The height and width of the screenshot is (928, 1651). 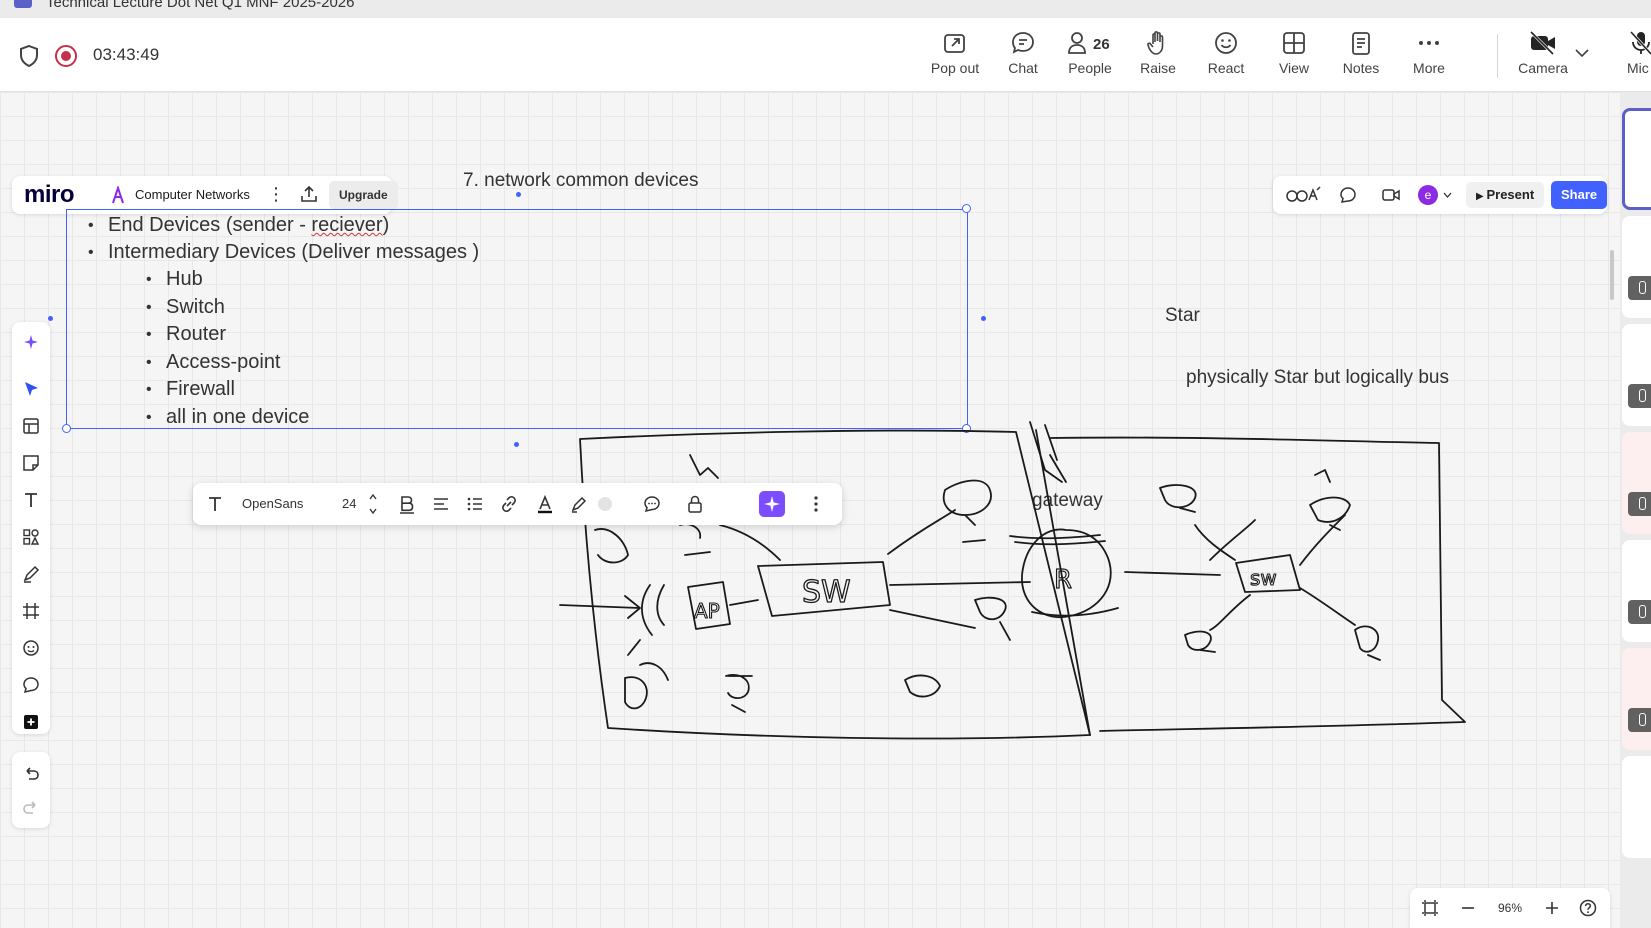 What do you see at coordinates (1430, 908) in the screenshot?
I see `fit-to-screen-icon` at bounding box center [1430, 908].